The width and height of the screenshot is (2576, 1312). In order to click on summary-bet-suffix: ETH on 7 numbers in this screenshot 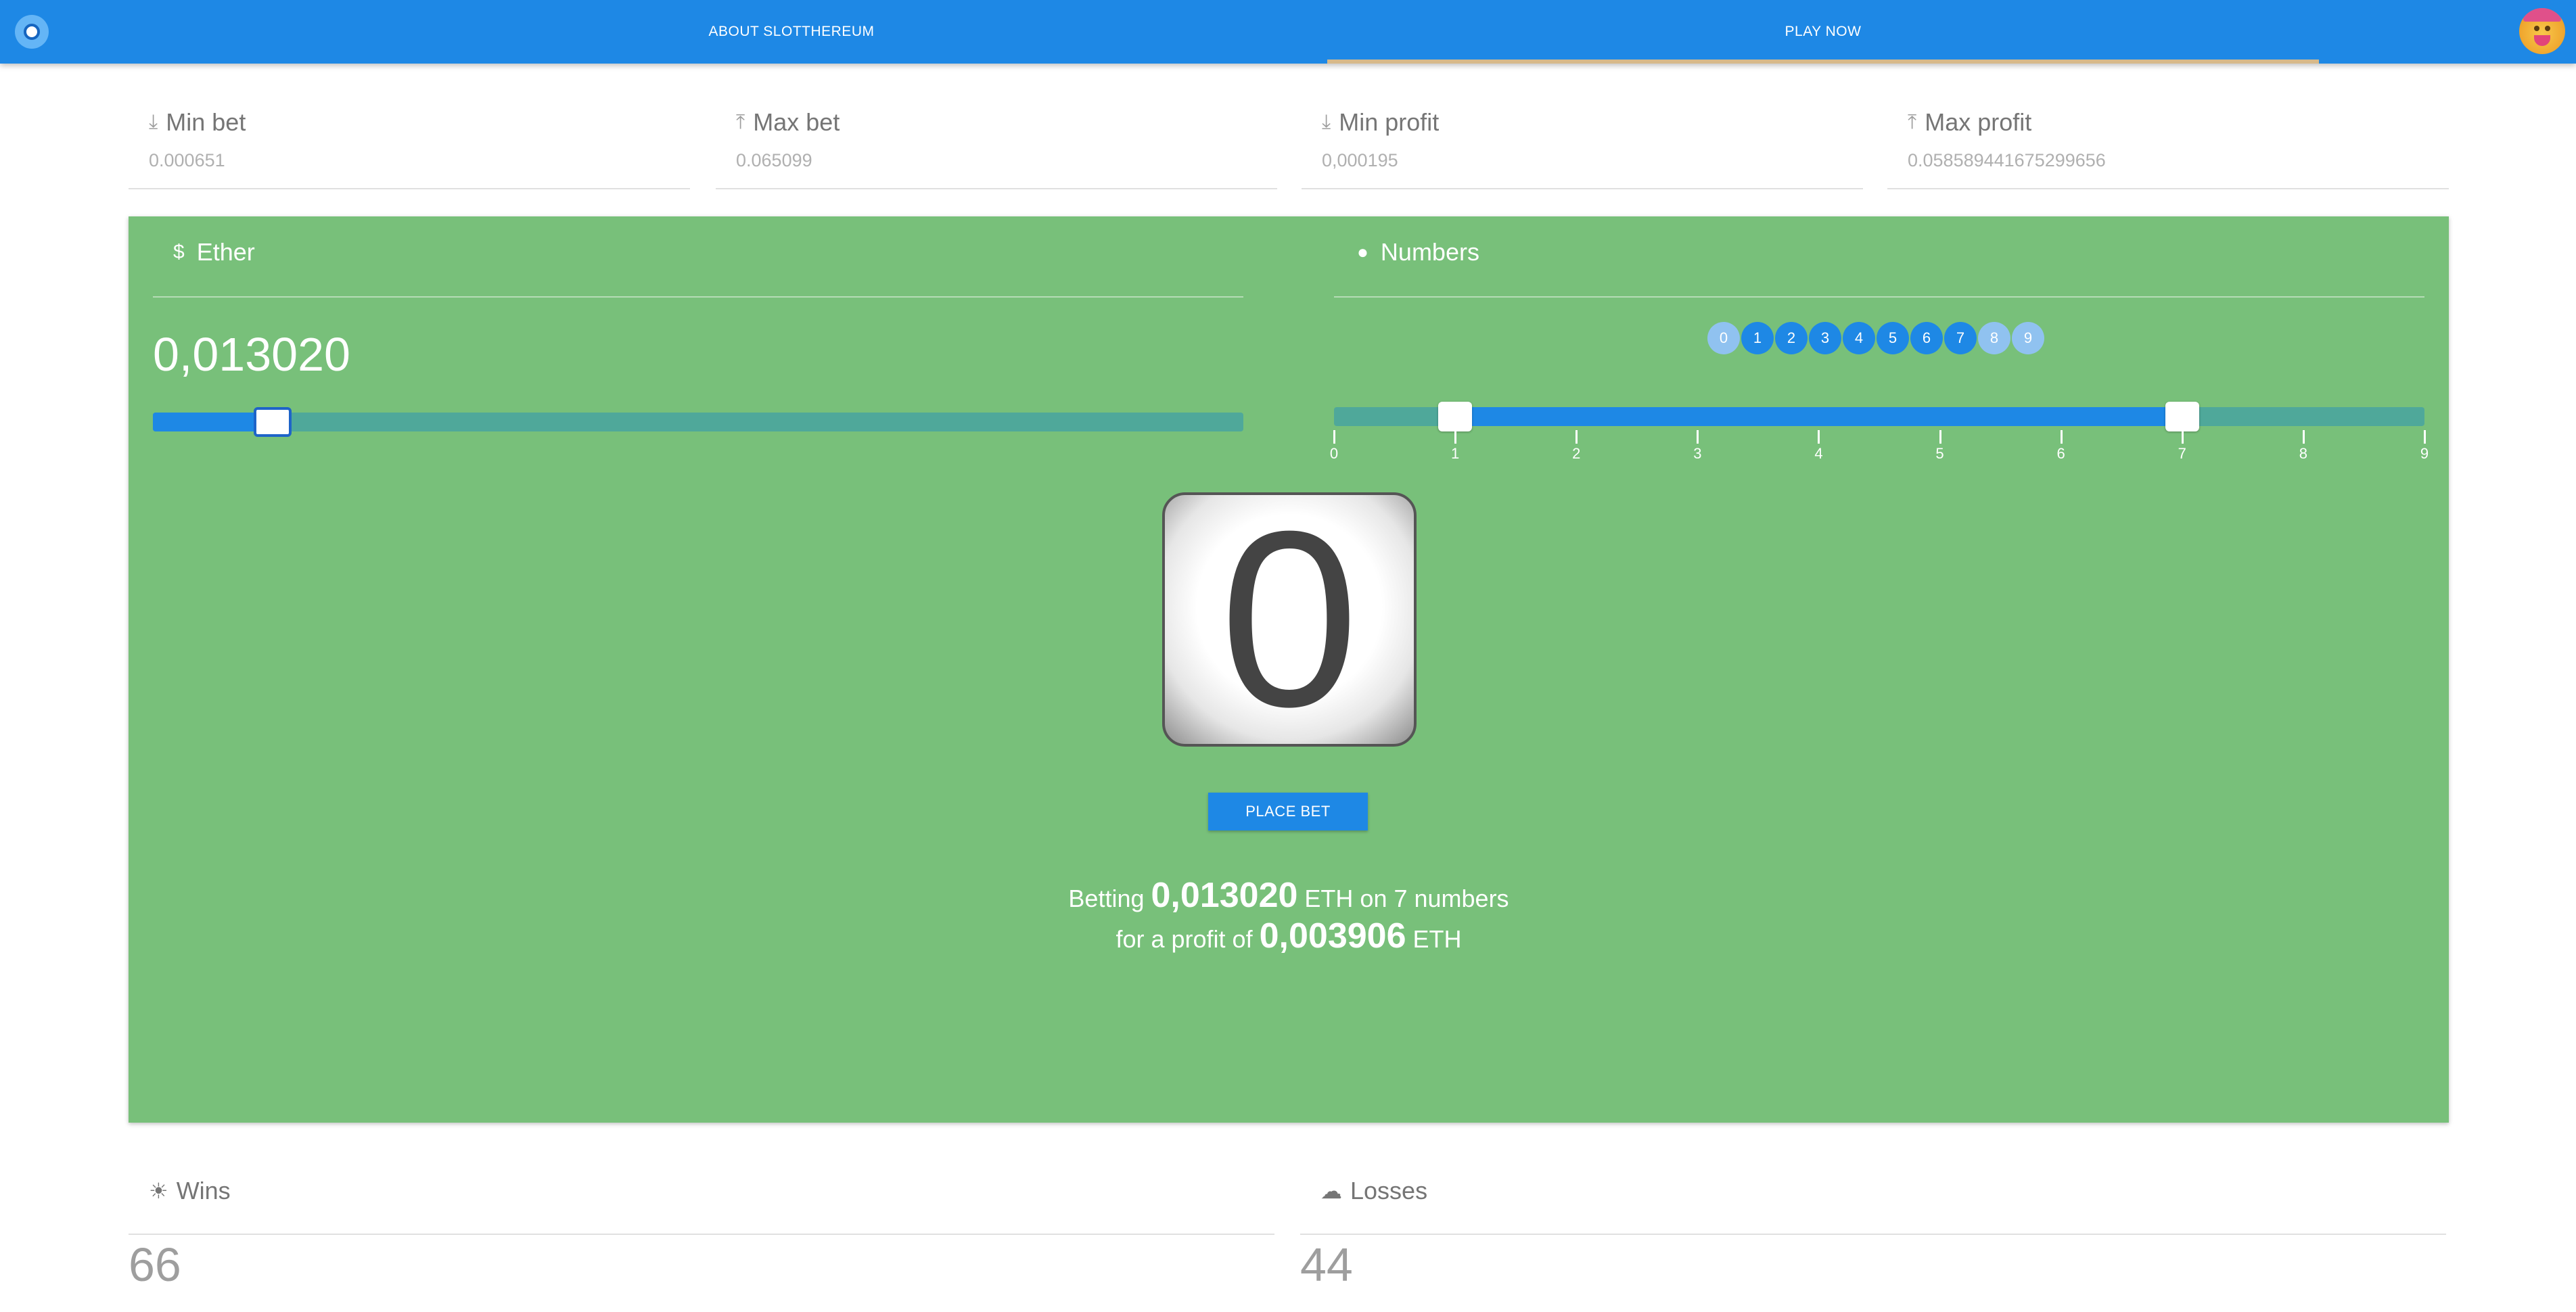, I will do `click(1406, 898)`.